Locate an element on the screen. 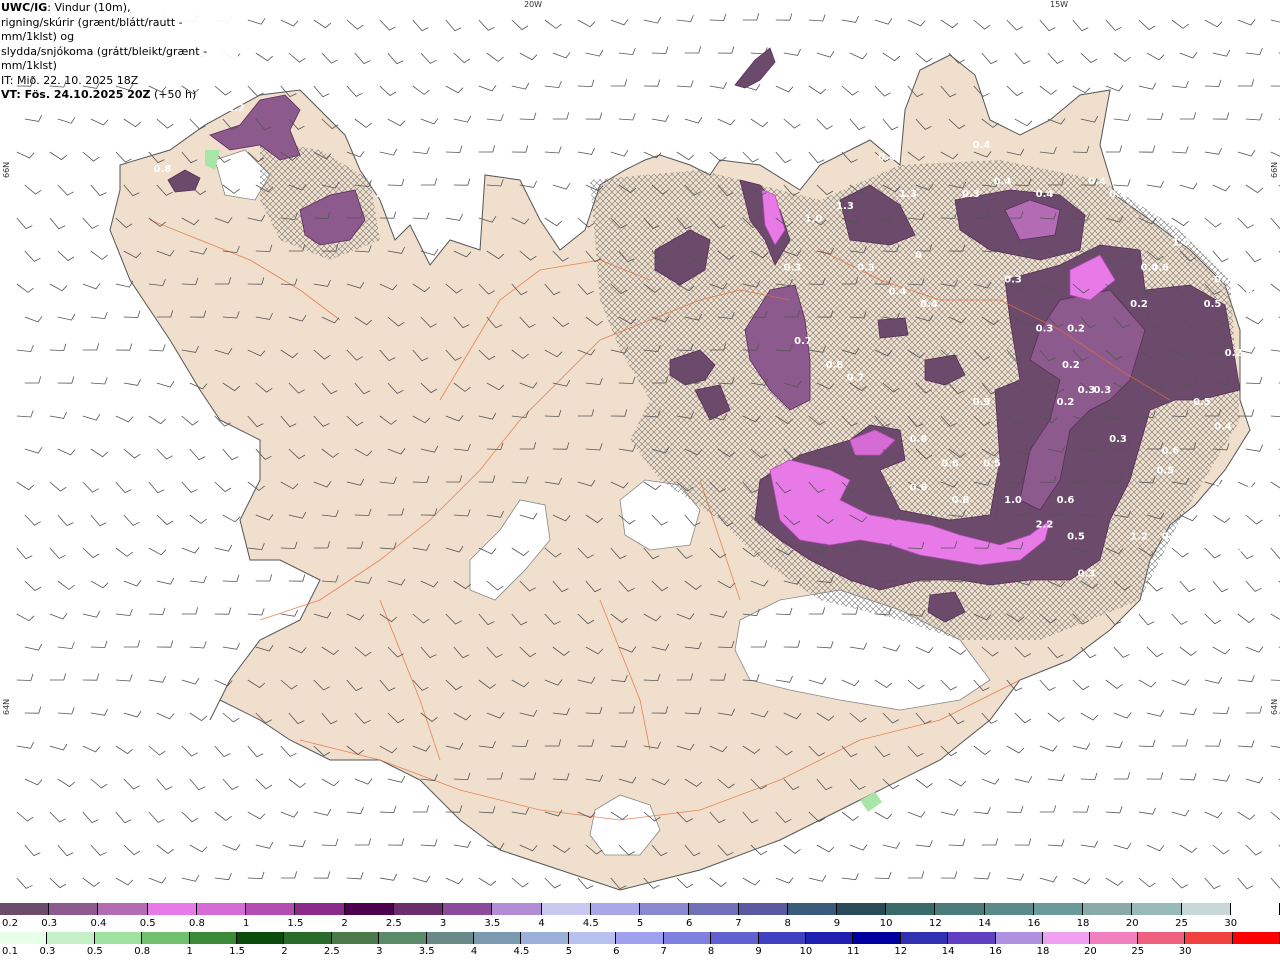 The image size is (1280, 960). precip-label: 2.2 is located at coordinates (236, 108).